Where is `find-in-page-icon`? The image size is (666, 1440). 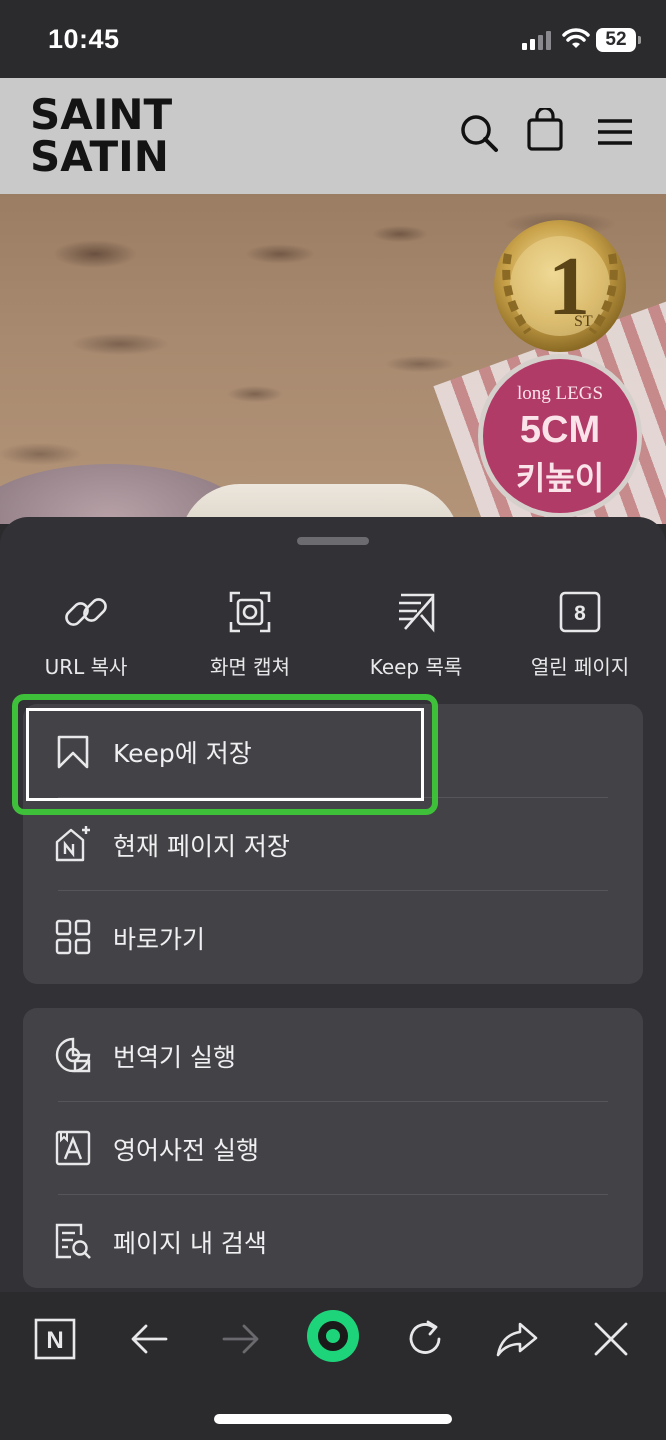
find-in-page-icon is located at coordinates (73, 1241).